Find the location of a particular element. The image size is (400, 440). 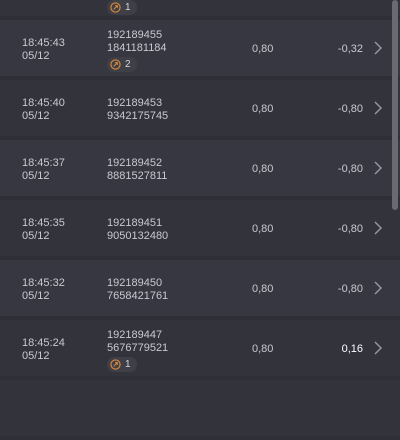

row-id-primary: 192189455 is located at coordinates (135, 35).